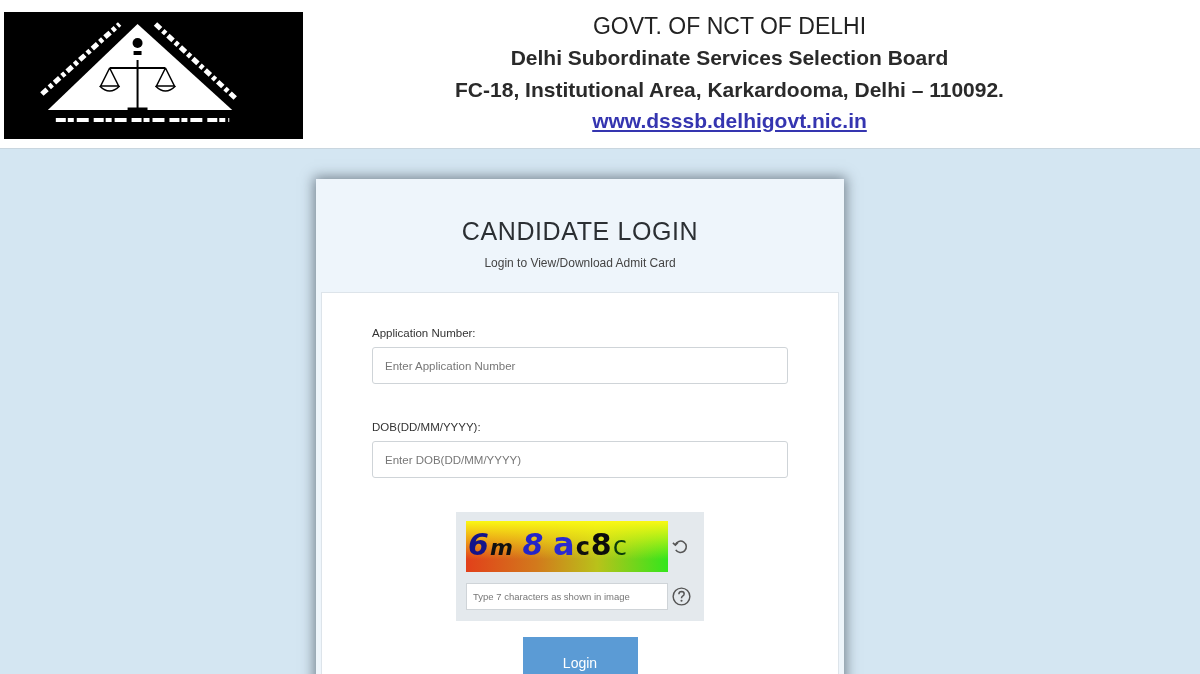  What do you see at coordinates (729, 26) in the screenshot?
I see `header-title: GOVT. OF NCT OF DELHI` at bounding box center [729, 26].